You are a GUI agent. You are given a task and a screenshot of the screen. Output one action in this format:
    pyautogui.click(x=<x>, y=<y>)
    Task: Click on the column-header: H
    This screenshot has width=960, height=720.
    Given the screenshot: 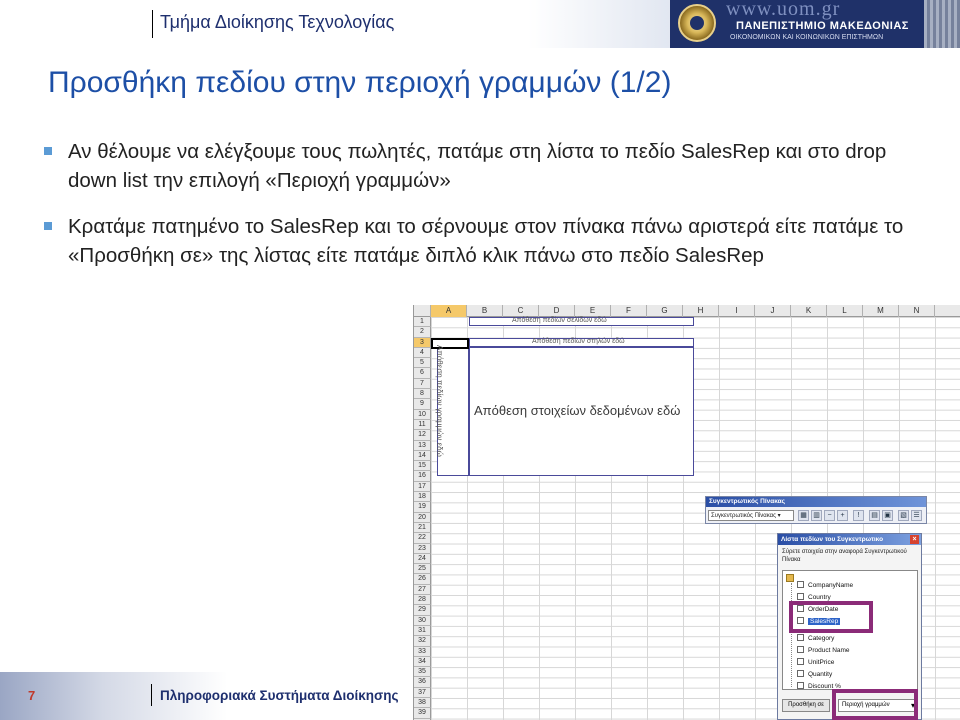 What is the action you would take?
    pyautogui.click(x=701, y=311)
    